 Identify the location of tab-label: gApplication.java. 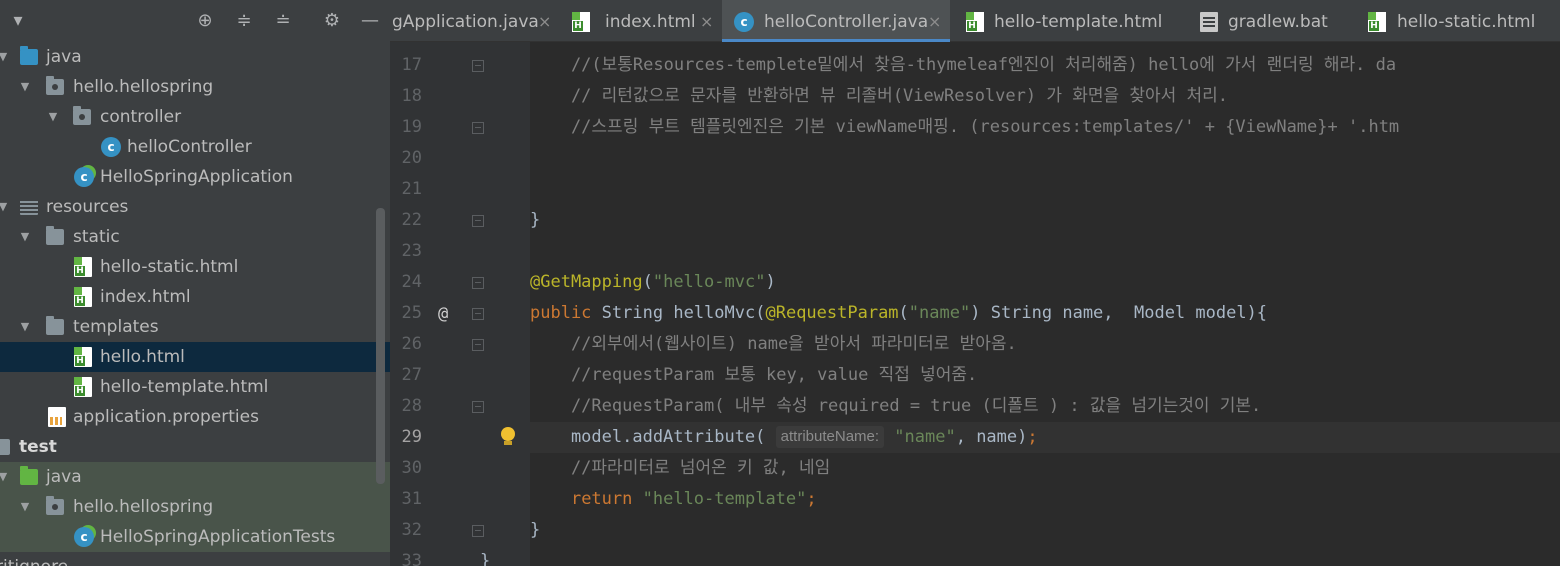
(465, 22).